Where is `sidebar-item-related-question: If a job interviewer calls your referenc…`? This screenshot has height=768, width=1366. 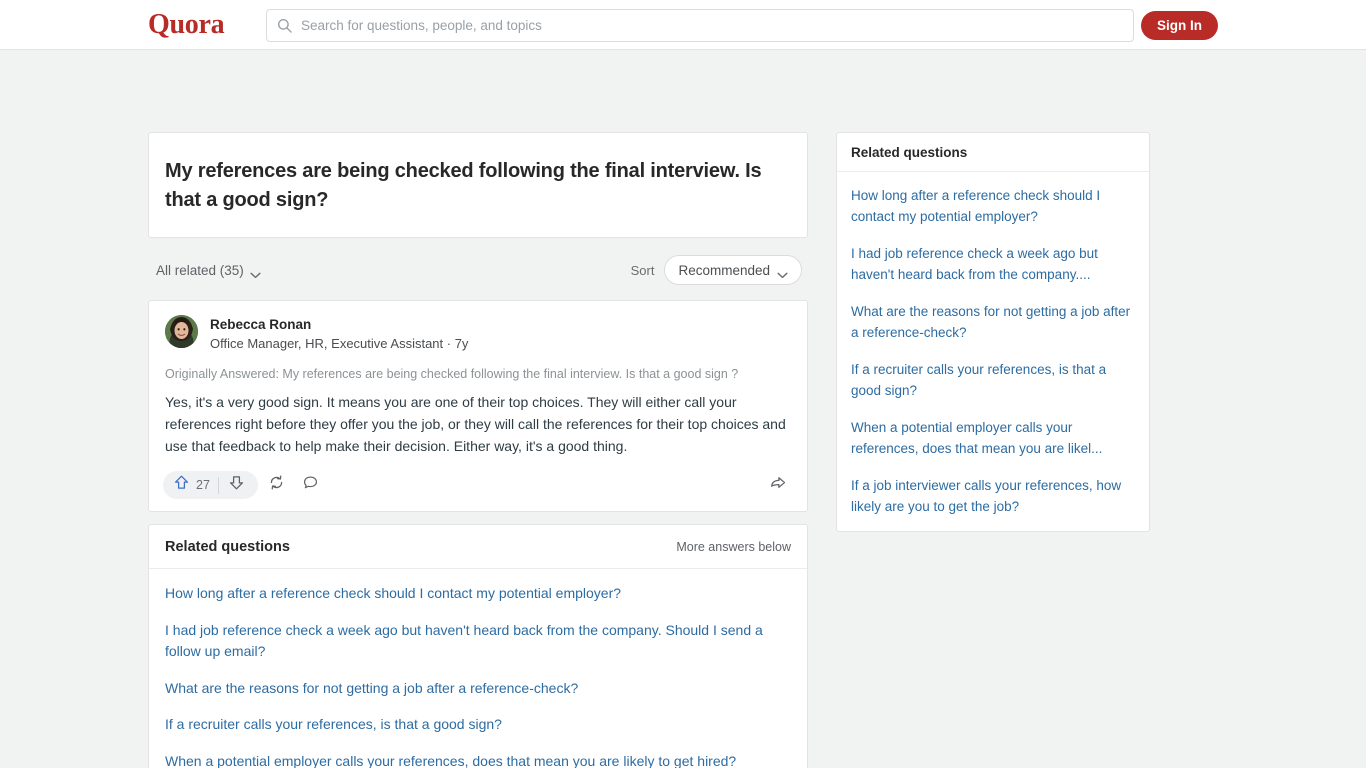 sidebar-item-related-question: If a job interviewer calls your referenc… is located at coordinates (993, 496).